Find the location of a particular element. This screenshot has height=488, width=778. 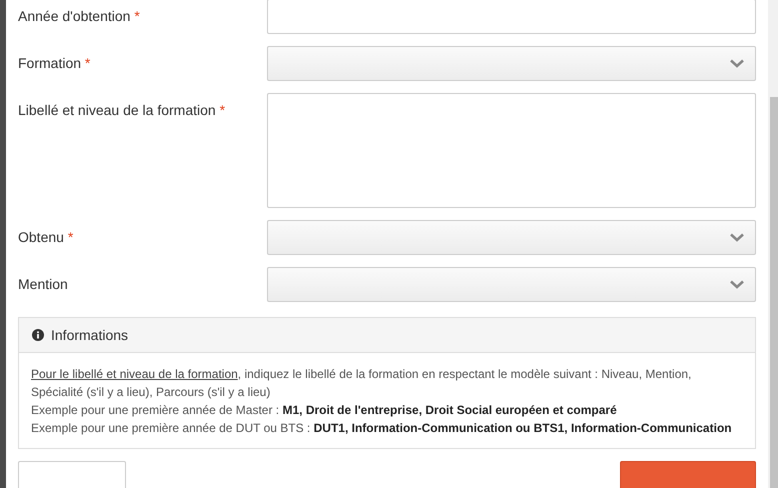

field-label: Mention is located at coordinates (43, 284).